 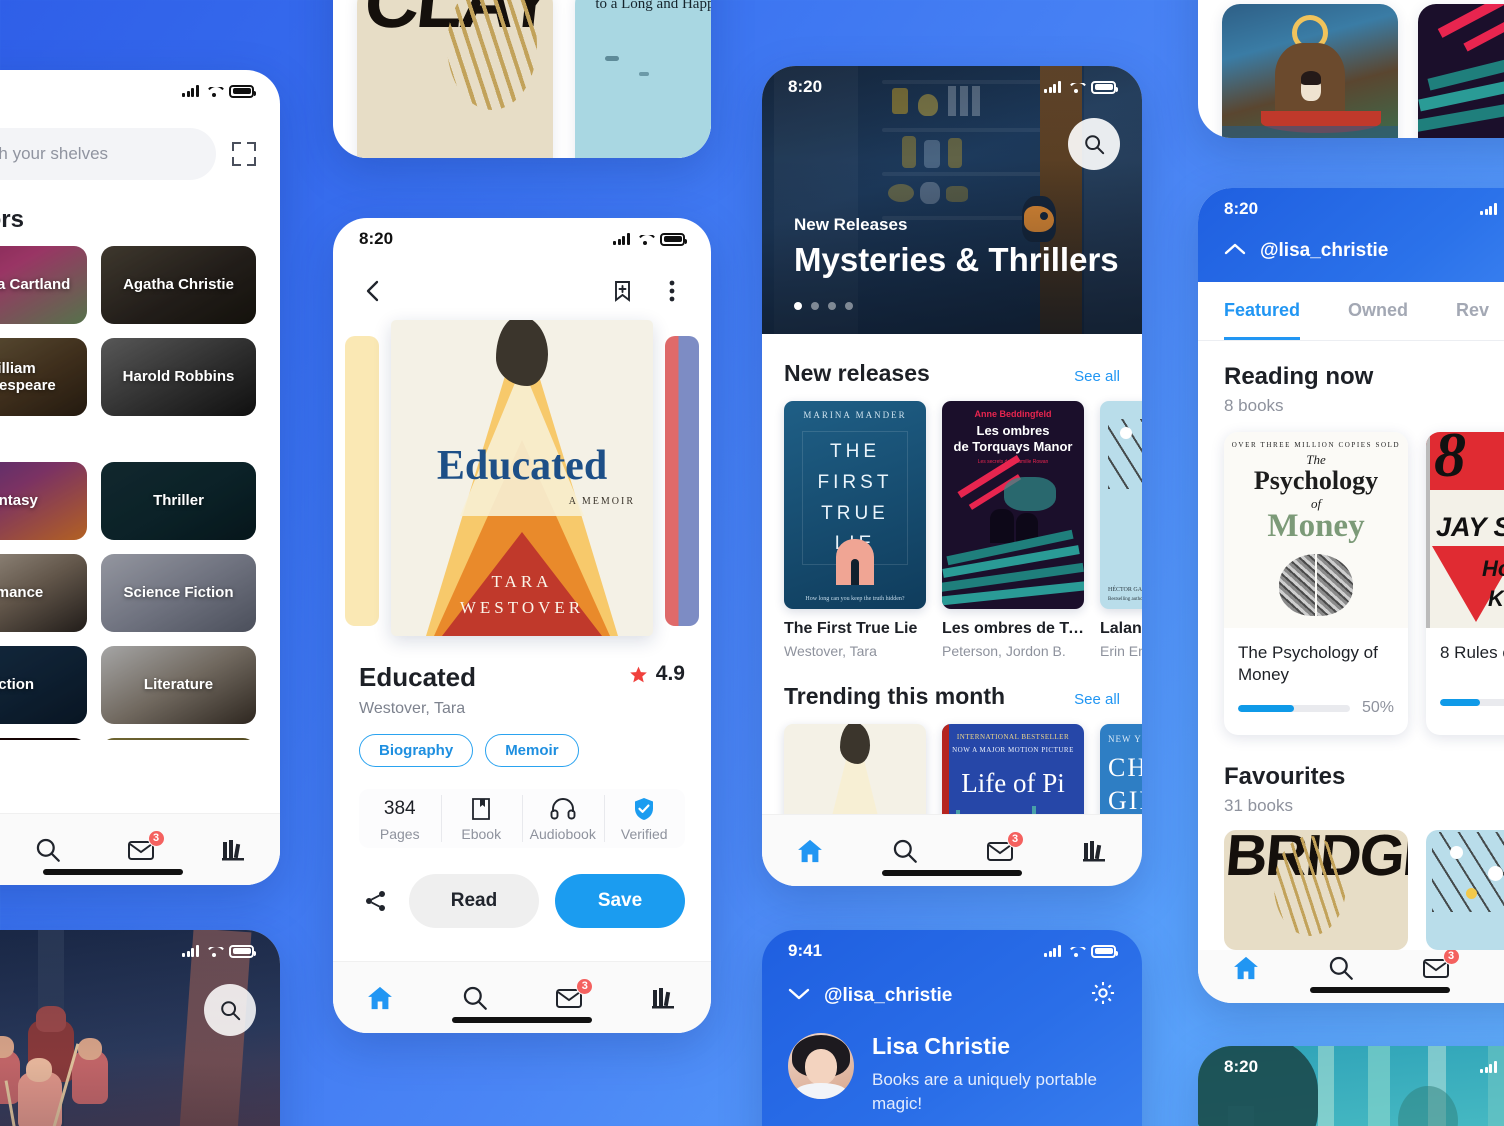 I want to click on genre-name: Science Fiction, so click(x=178, y=593).